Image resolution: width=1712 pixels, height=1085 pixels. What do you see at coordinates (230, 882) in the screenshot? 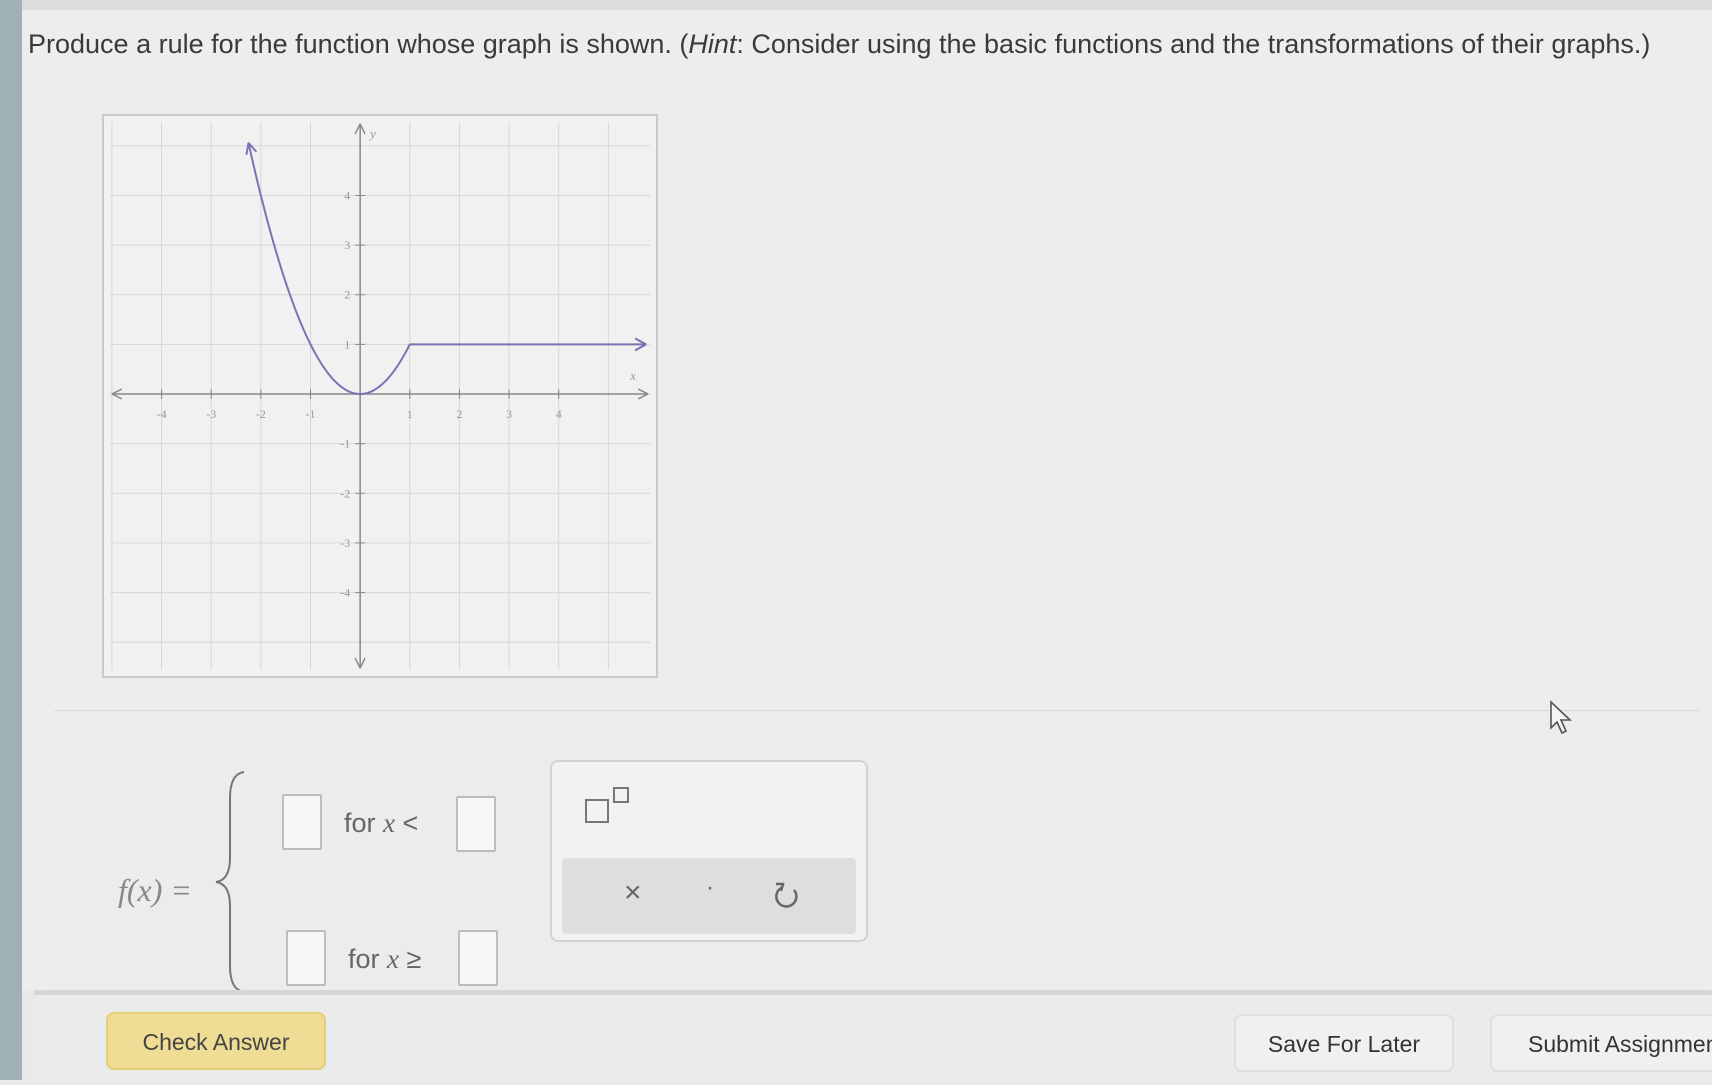
I see `piecewise-brace` at bounding box center [230, 882].